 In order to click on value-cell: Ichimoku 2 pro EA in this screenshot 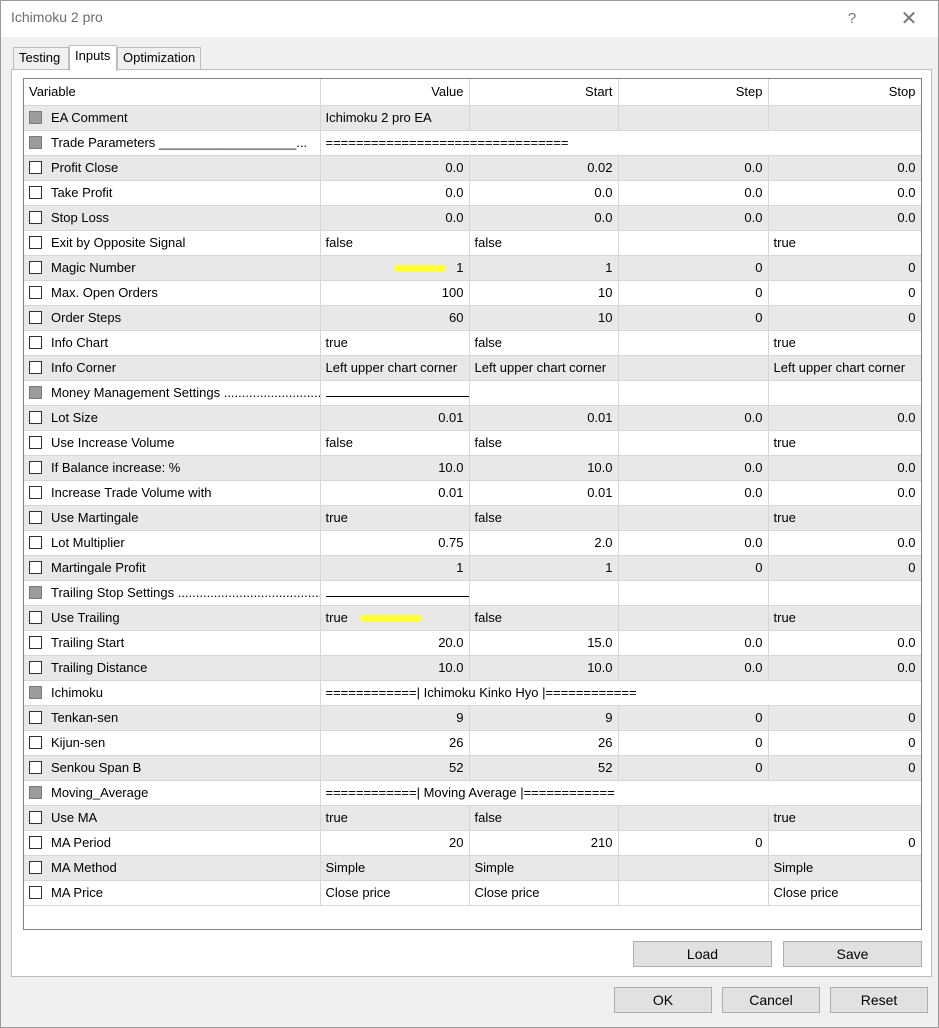, I will do `click(395, 118)`.